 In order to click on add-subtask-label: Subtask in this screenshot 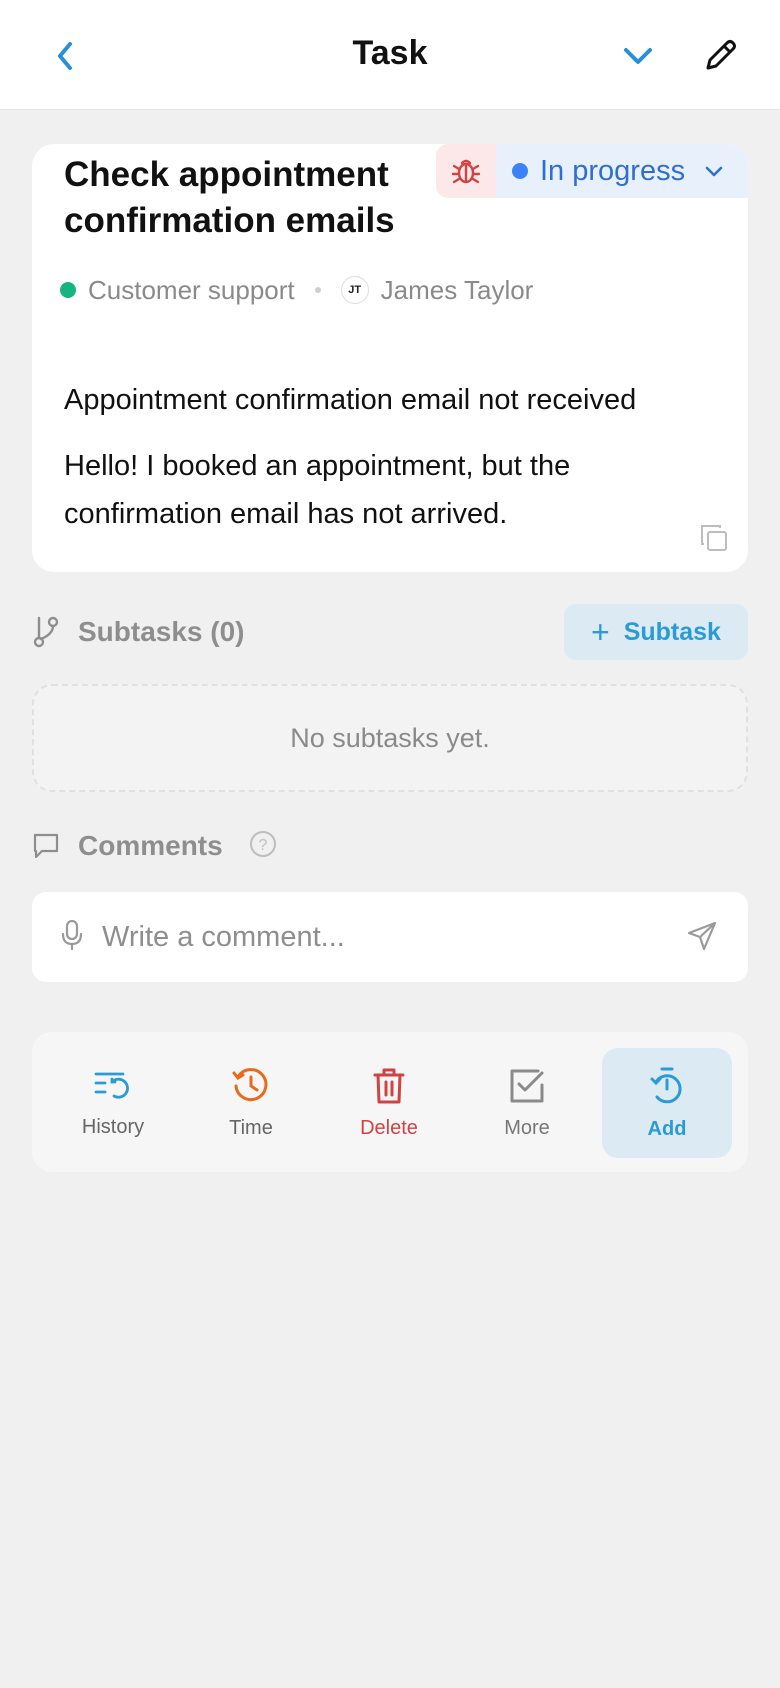, I will do `click(672, 631)`.